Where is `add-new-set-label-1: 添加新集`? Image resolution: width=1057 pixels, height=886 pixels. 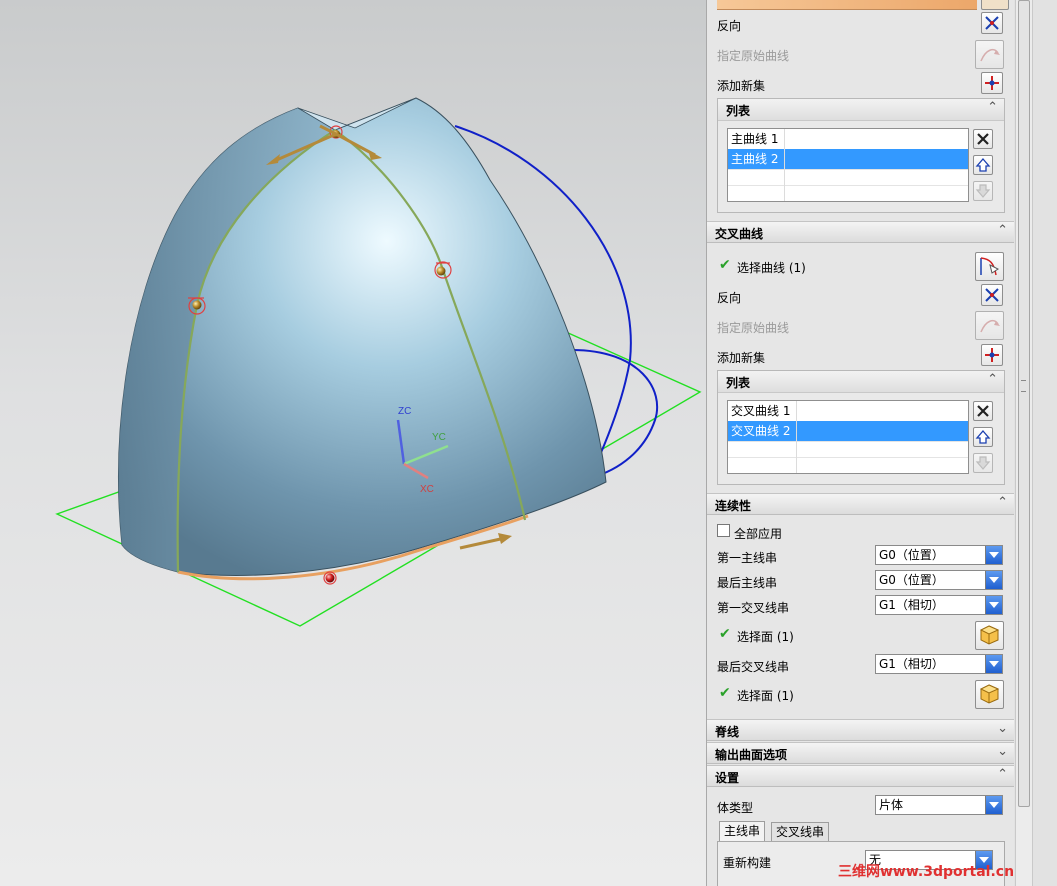 add-new-set-label-1: 添加新集 is located at coordinates (741, 86).